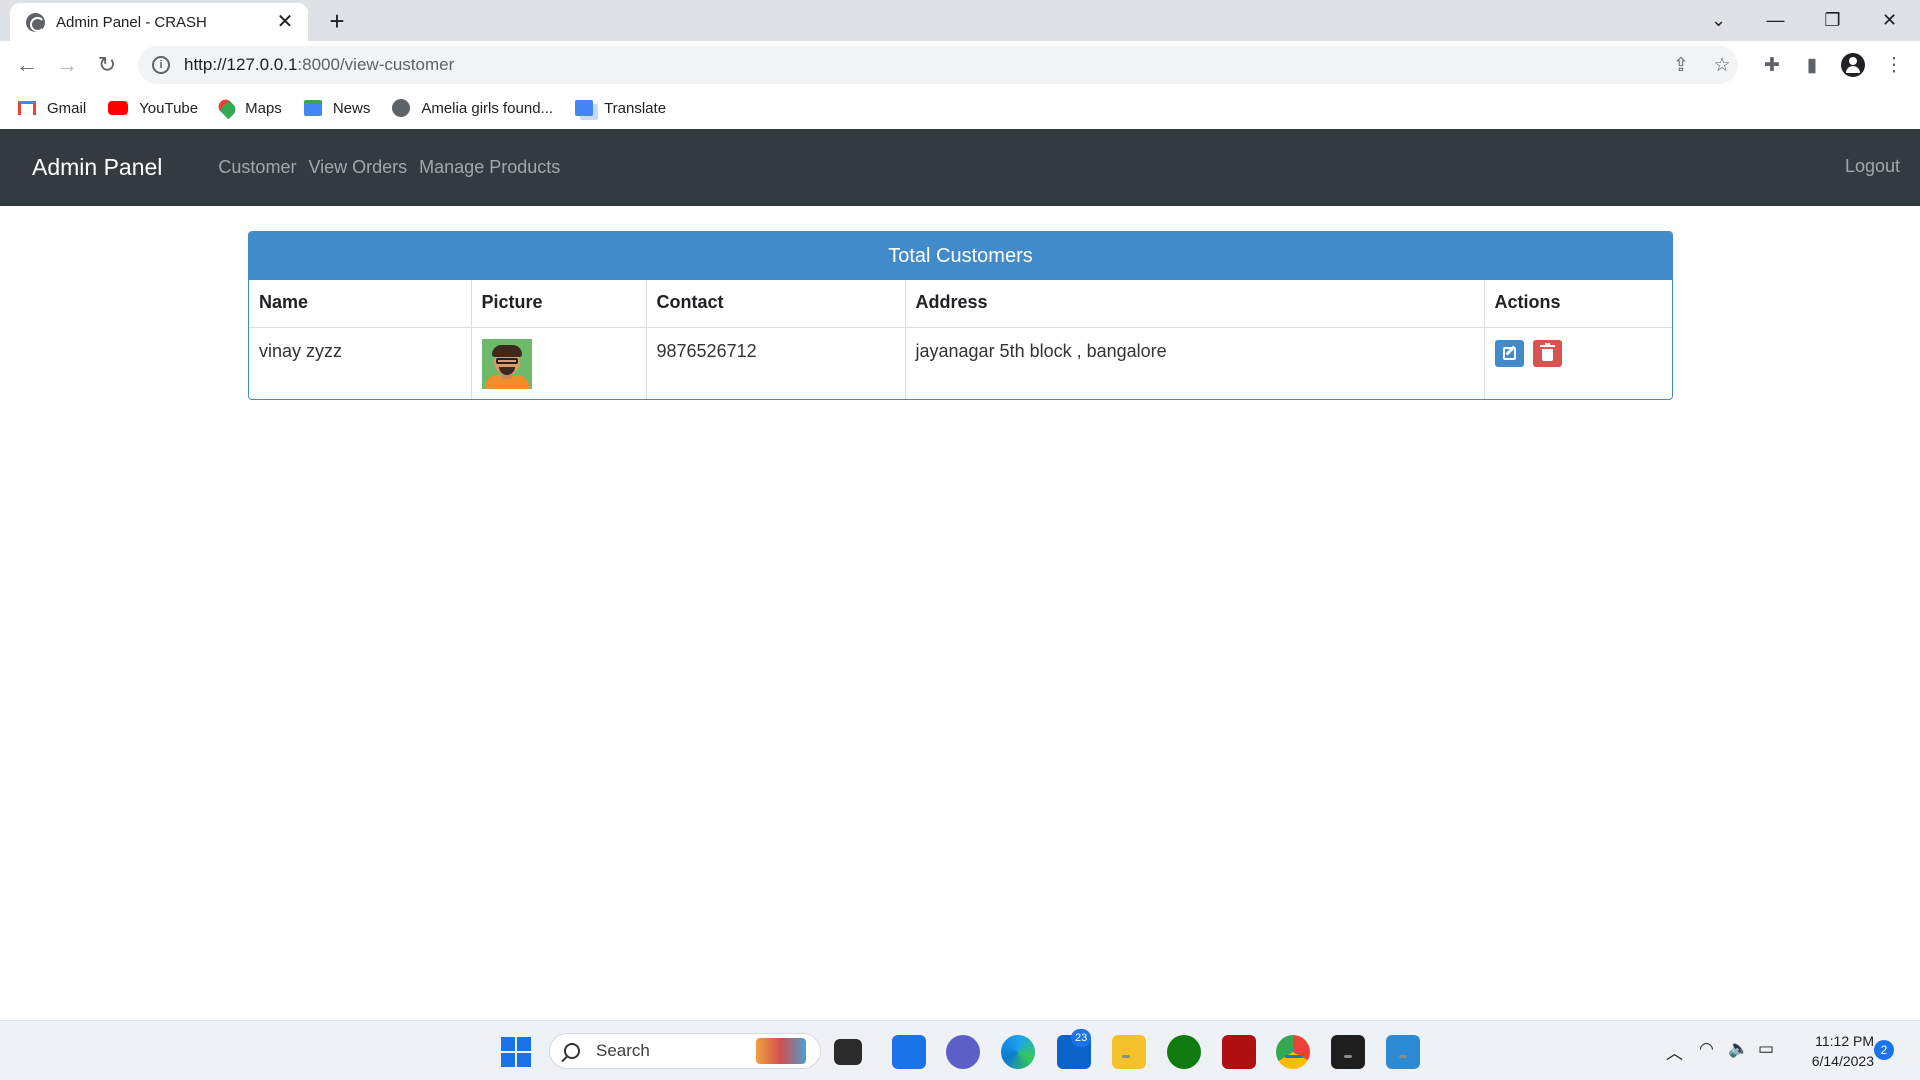 The height and width of the screenshot is (1080, 1920). What do you see at coordinates (257, 167) in the screenshot?
I see `nav-link-customer: Customer` at bounding box center [257, 167].